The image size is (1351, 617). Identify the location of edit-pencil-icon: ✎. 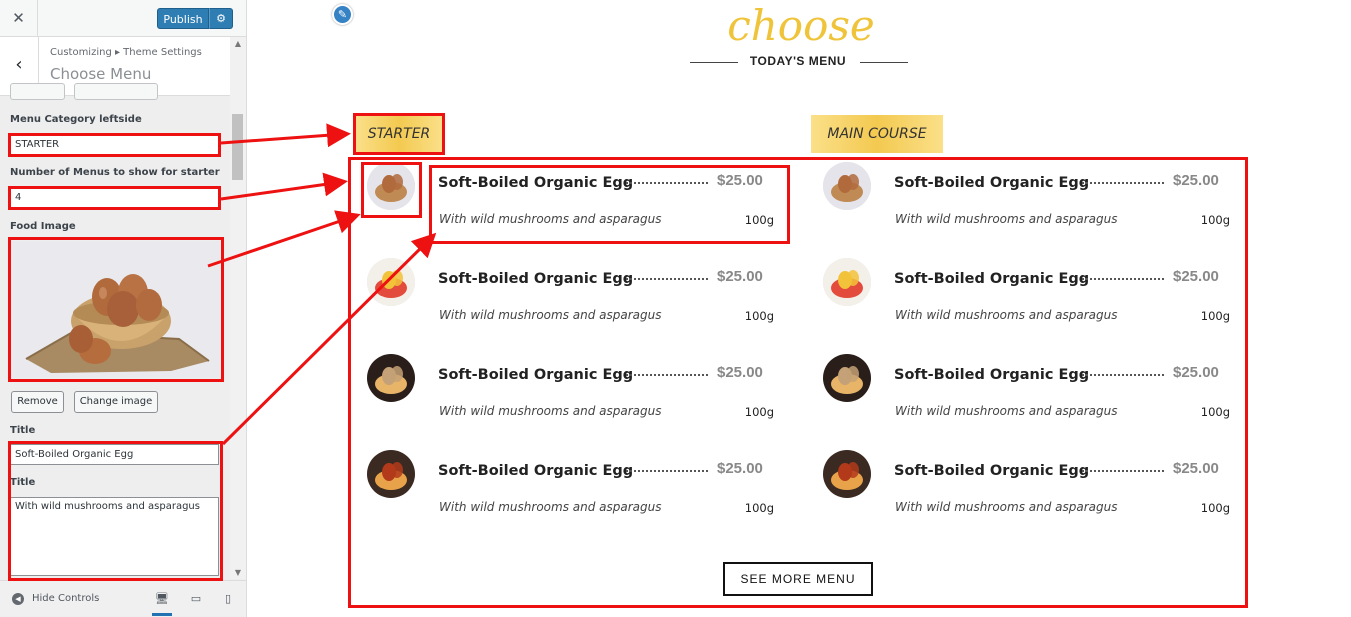
(342, 14).